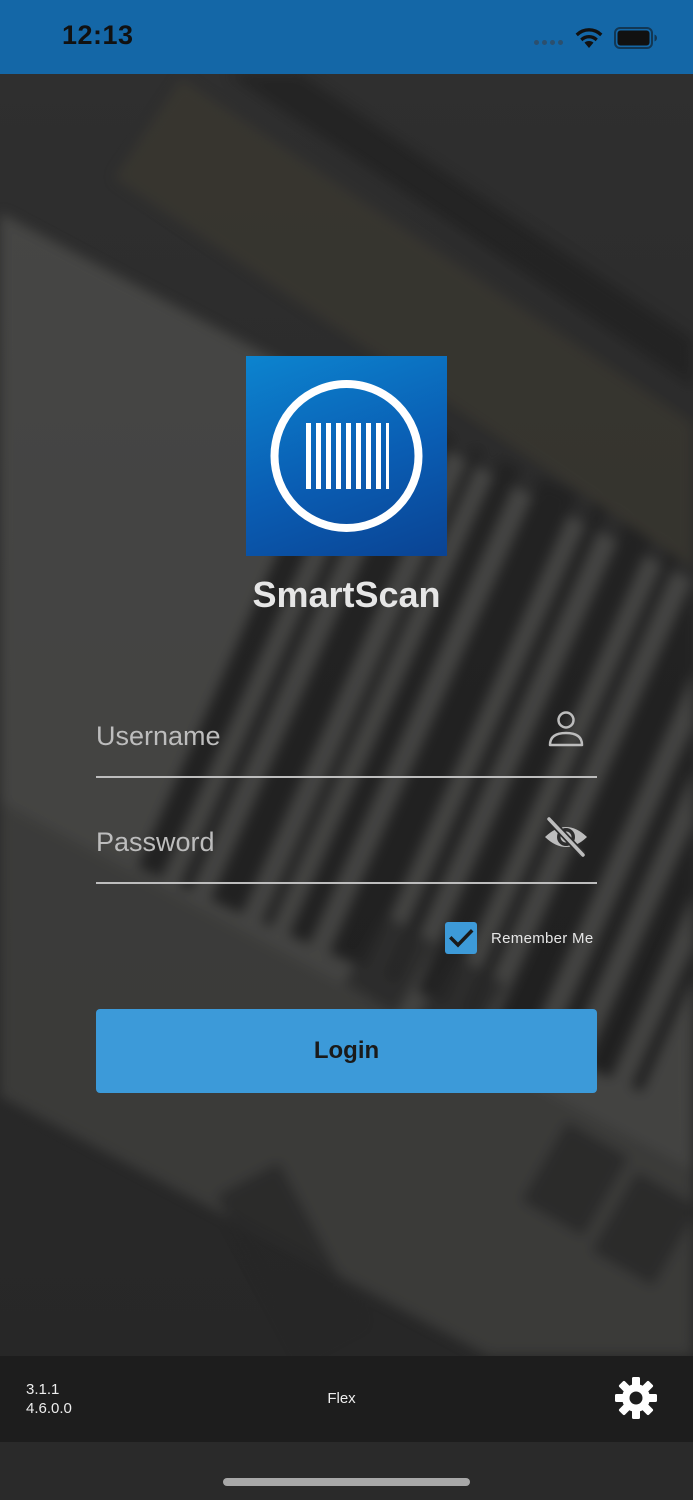 This screenshot has height=1500, width=693. What do you see at coordinates (636, 1398) in the screenshot?
I see `gear-icon` at bounding box center [636, 1398].